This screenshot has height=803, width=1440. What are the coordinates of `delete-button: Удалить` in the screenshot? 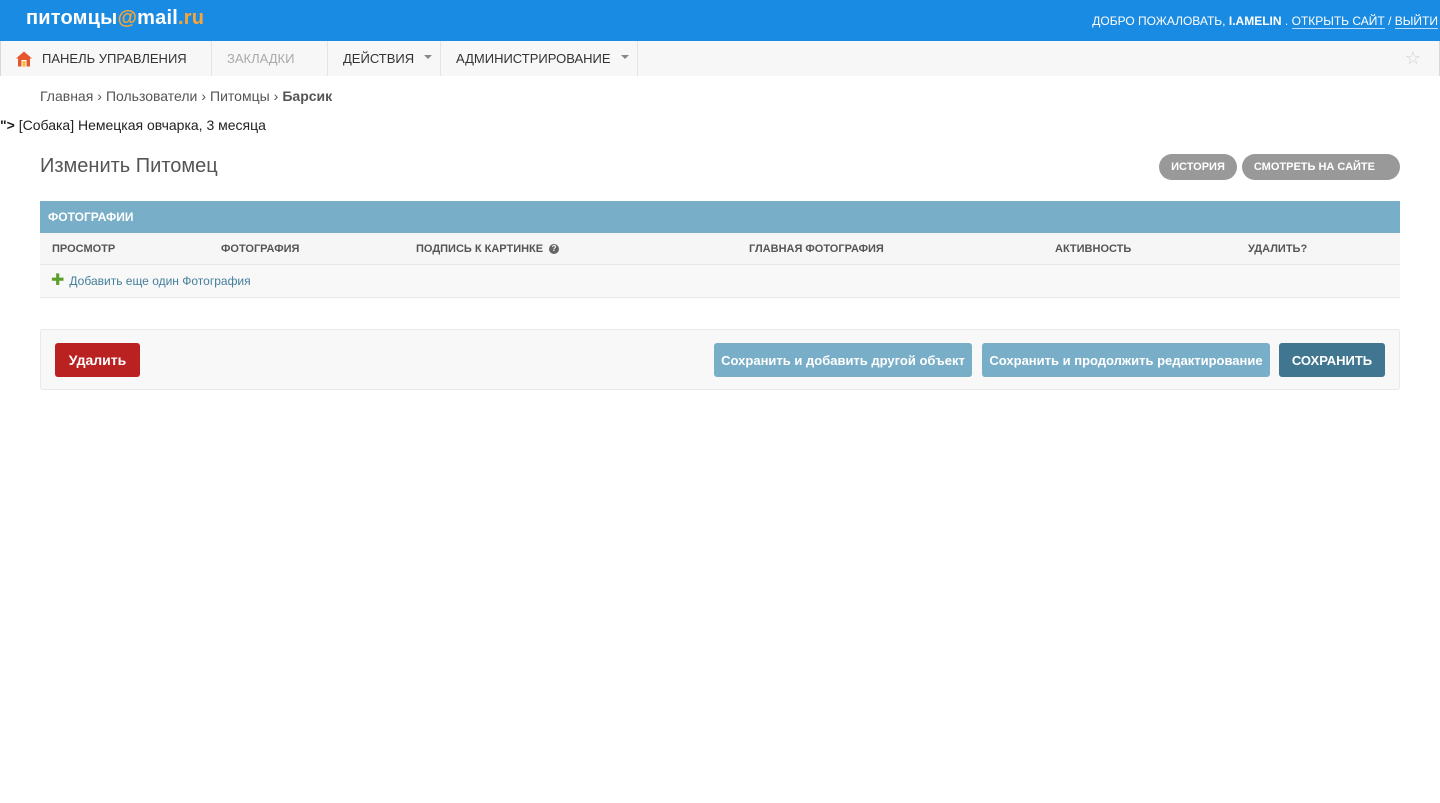 It's located at (97, 360).